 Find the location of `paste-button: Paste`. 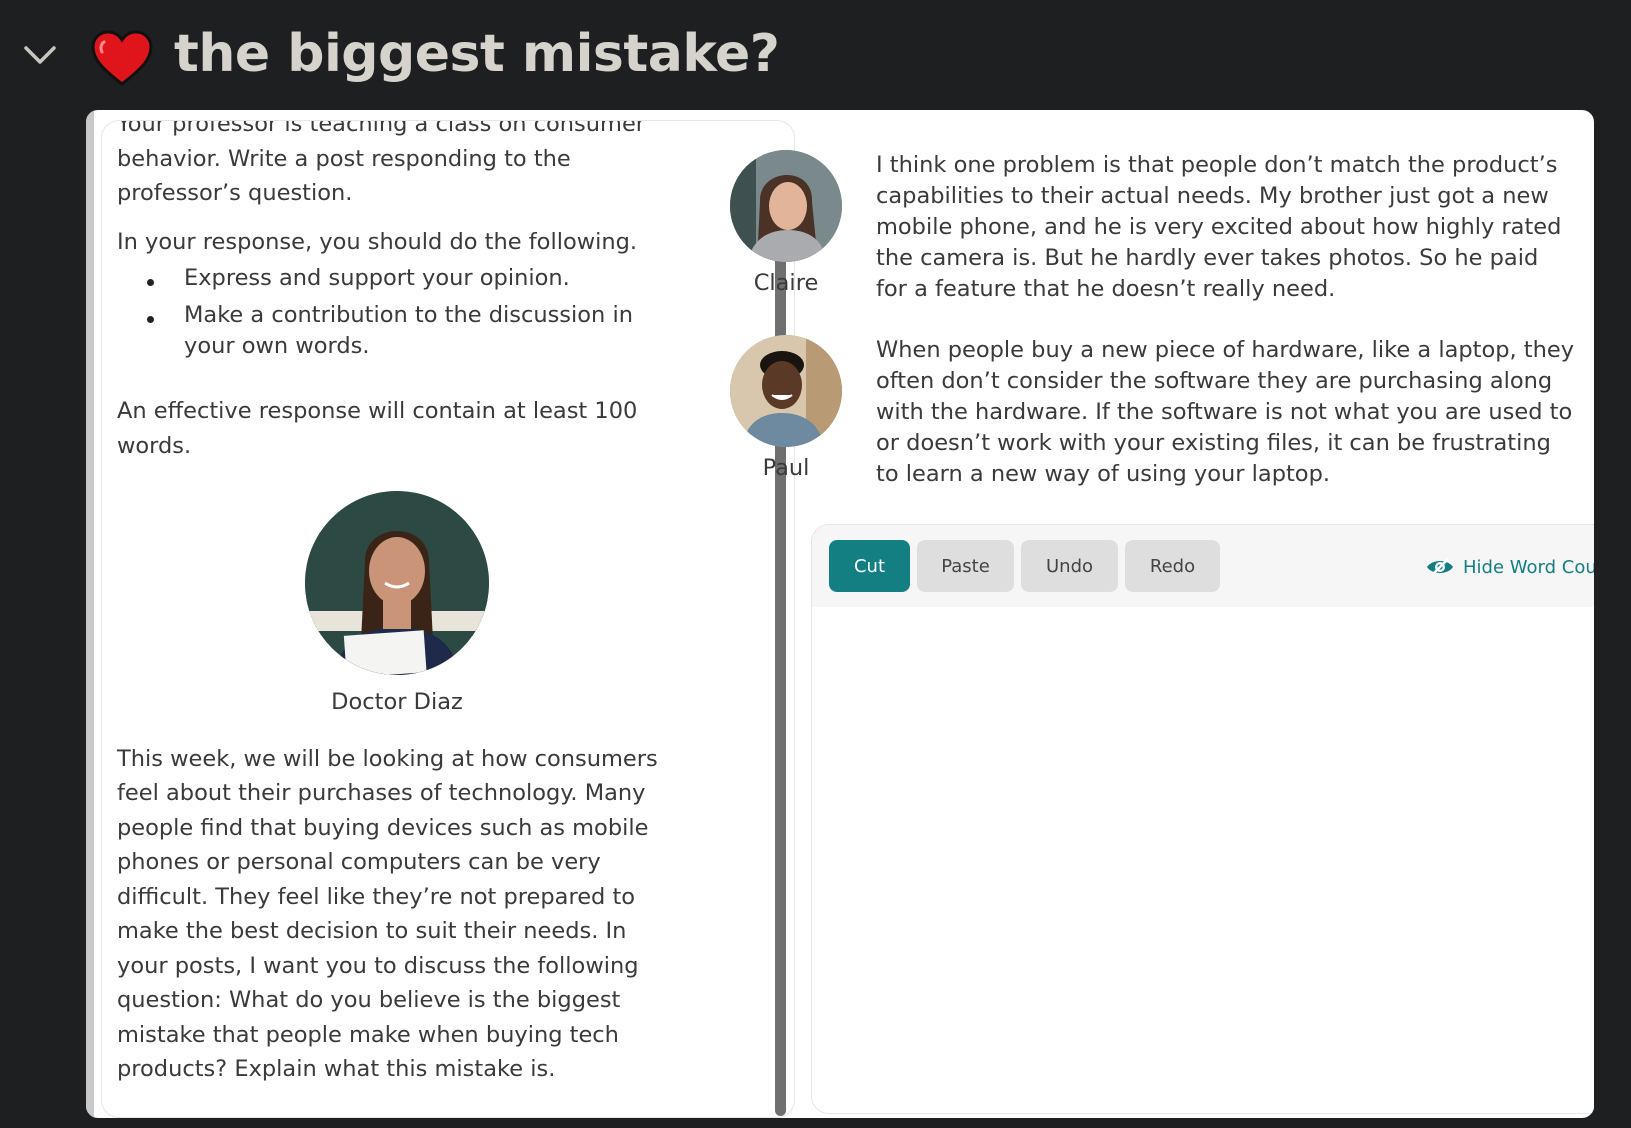

paste-button: Paste is located at coordinates (965, 566).